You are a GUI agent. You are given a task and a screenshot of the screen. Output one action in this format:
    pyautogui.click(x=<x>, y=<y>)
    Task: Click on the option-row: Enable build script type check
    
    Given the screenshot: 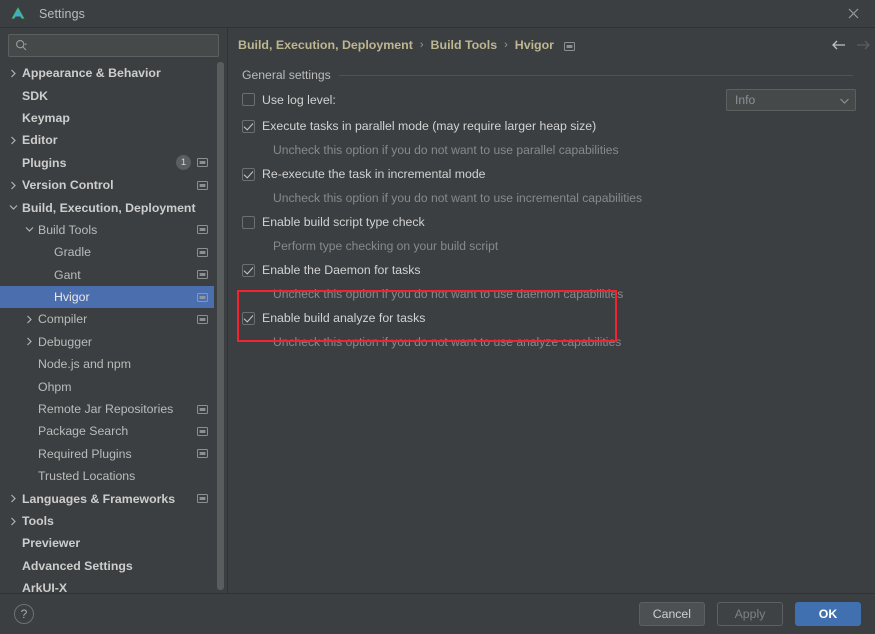 What is the action you would take?
    pyautogui.click(x=558, y=222)
    